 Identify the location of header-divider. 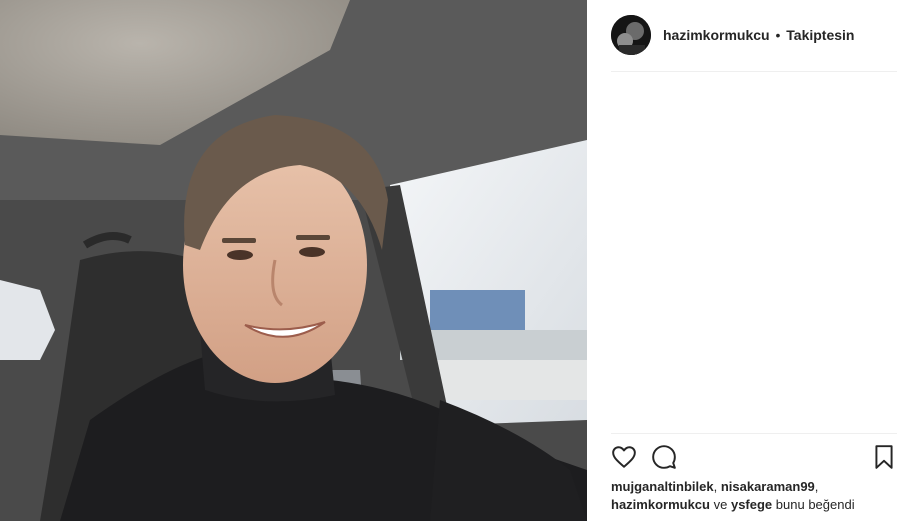
(754, 71).